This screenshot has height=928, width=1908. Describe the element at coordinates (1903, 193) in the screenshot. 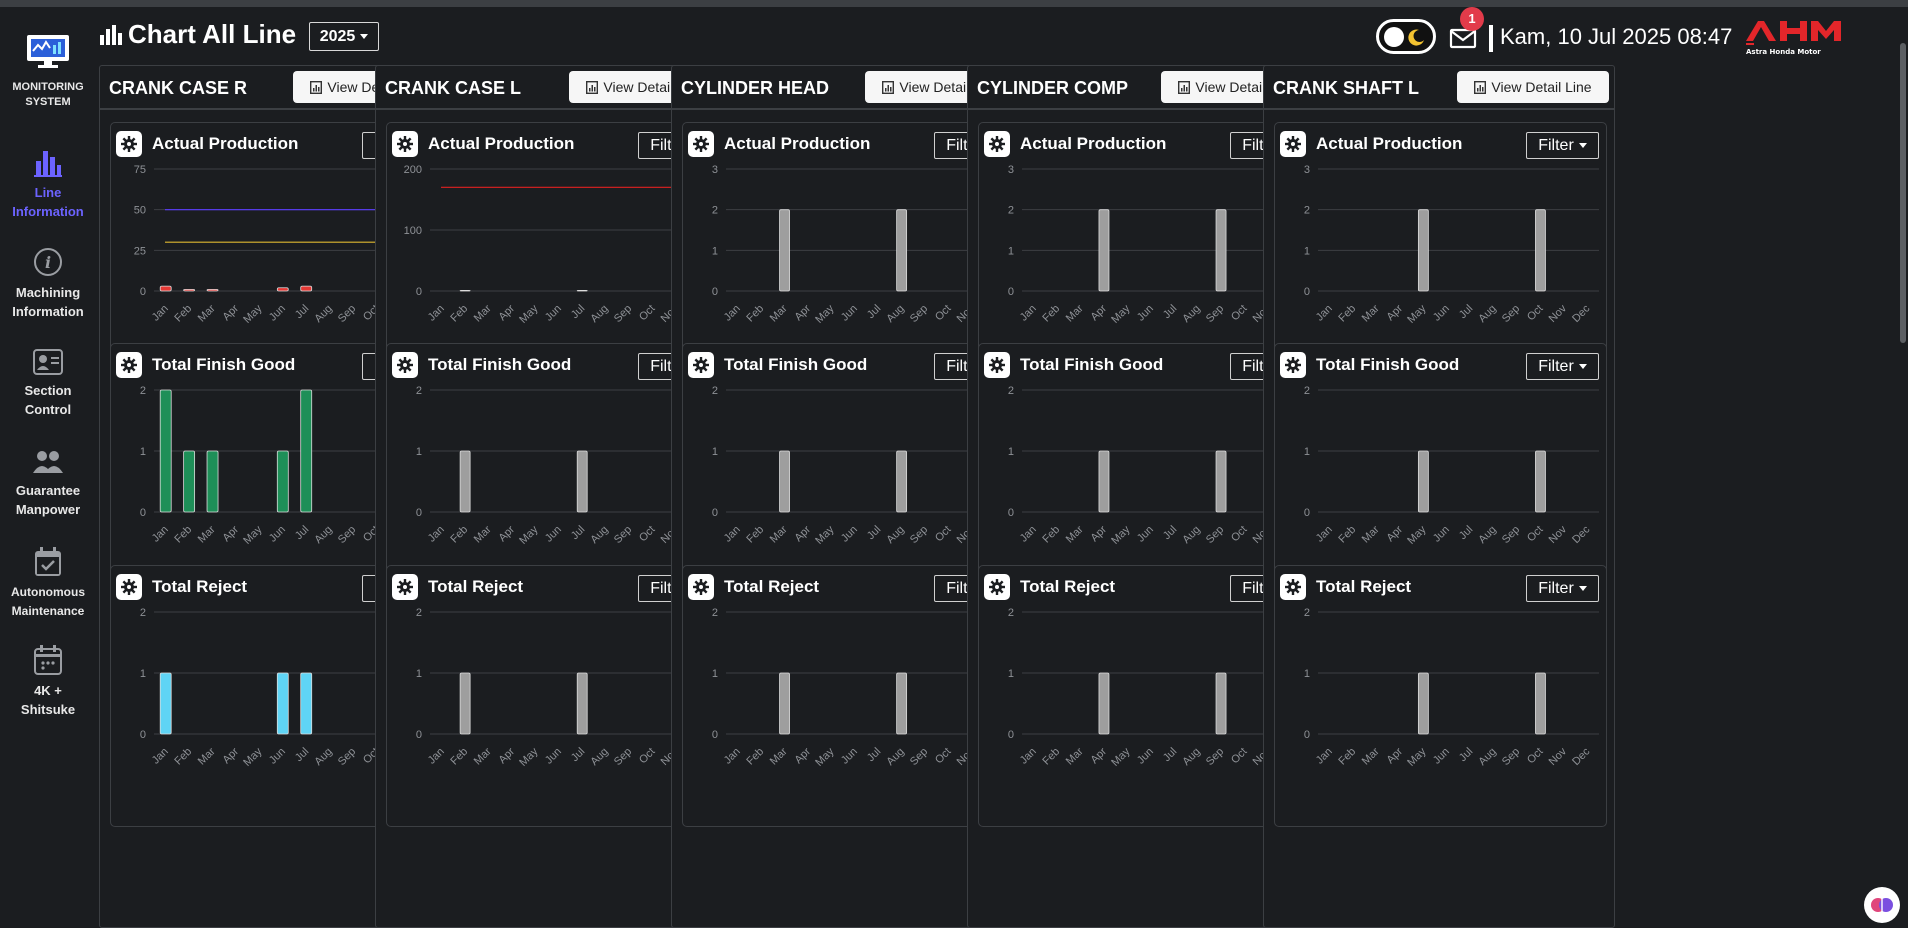

I see `scrollbar-thumb` at that location.